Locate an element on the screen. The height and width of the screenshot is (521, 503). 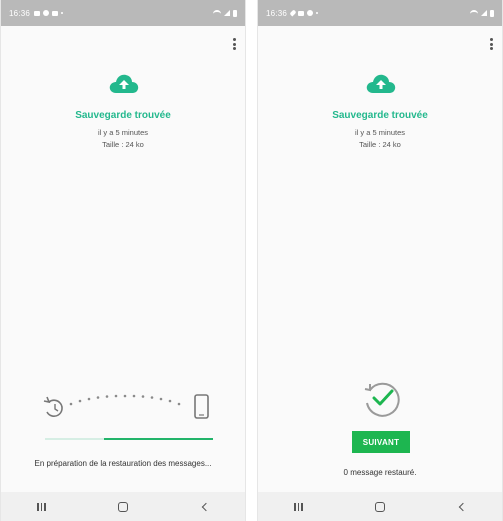
location-icon is located at coordinates (293, 13).